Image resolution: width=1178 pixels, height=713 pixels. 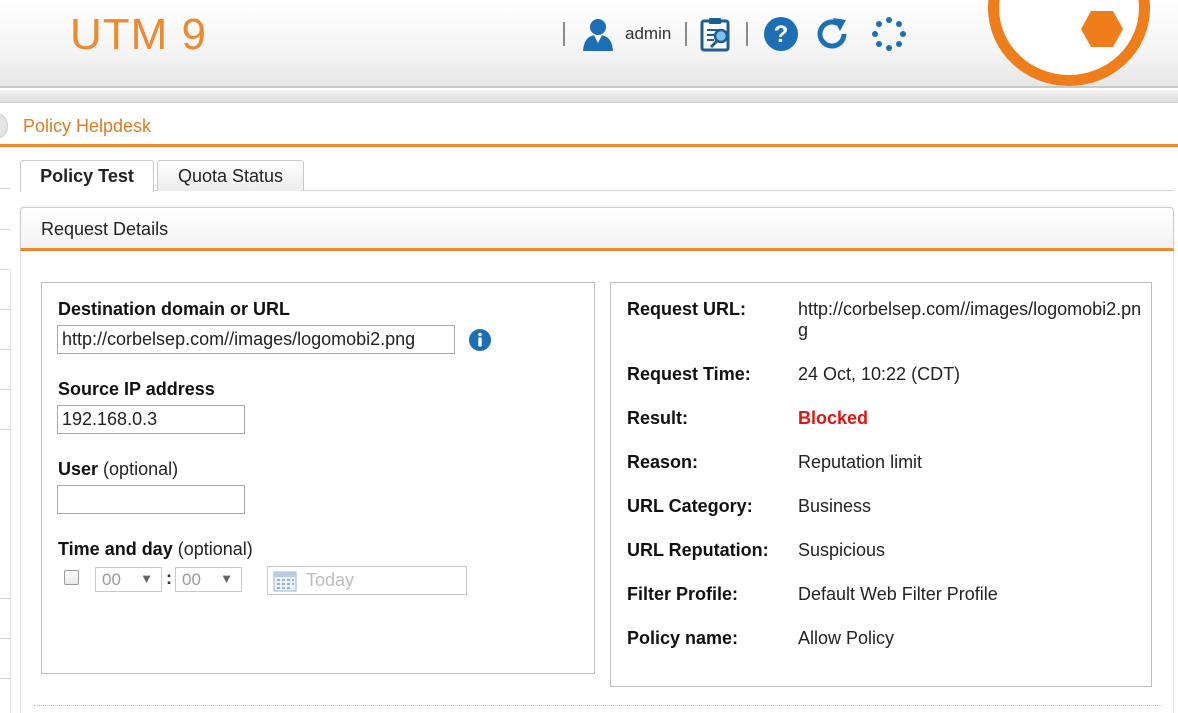 What do you see at coordinates (598, 36) in the screenshot?
I see `user-icon` at bounding box center [598, 36].